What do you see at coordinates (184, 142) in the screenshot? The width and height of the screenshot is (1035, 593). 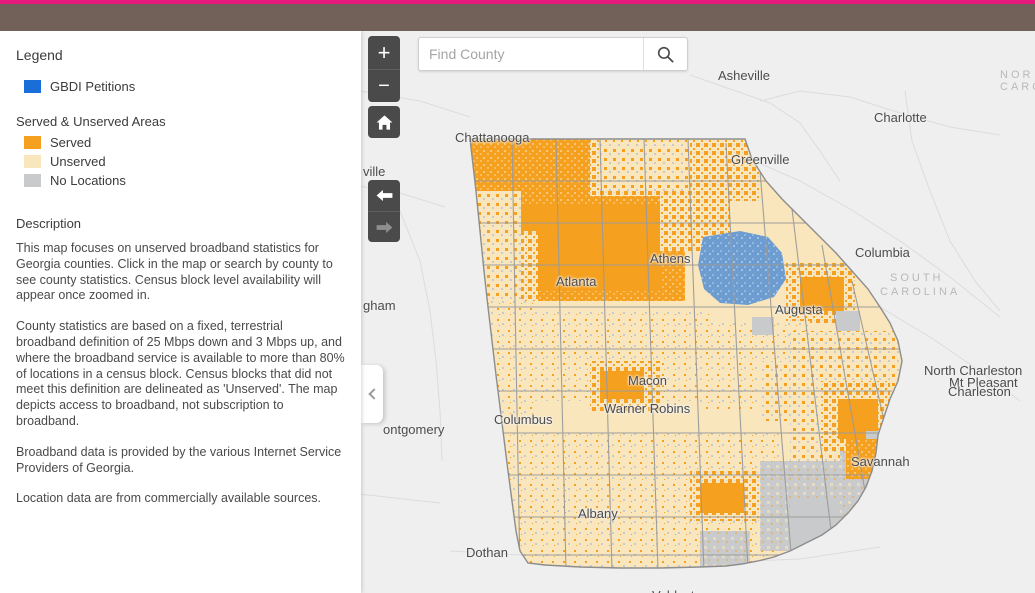 I see `legend-item-served: Served` at bounding box center [184, 142].